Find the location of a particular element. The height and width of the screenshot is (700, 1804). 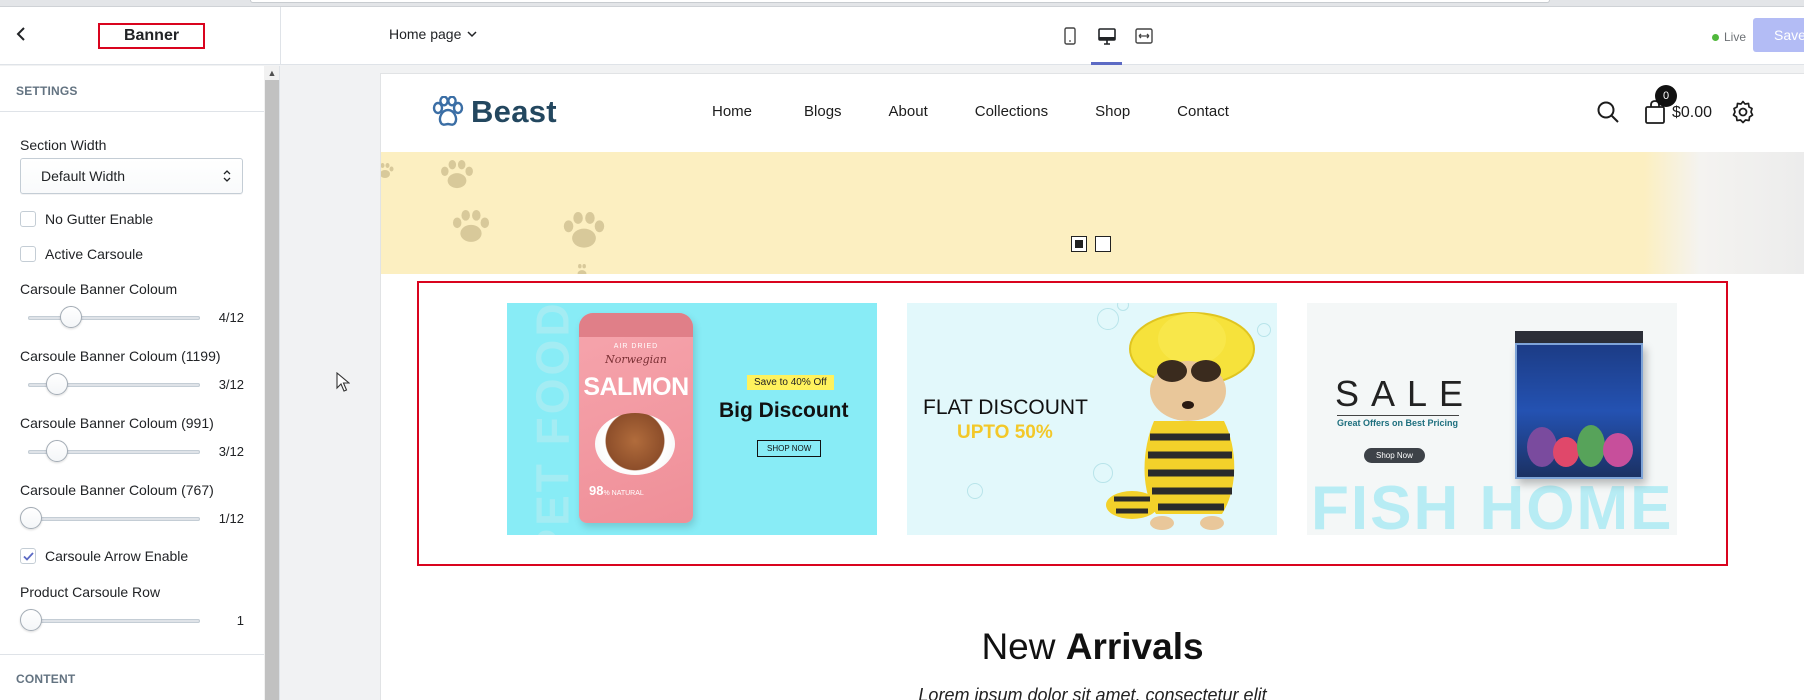

slider-pagination is located at coordinates (1091, 244).